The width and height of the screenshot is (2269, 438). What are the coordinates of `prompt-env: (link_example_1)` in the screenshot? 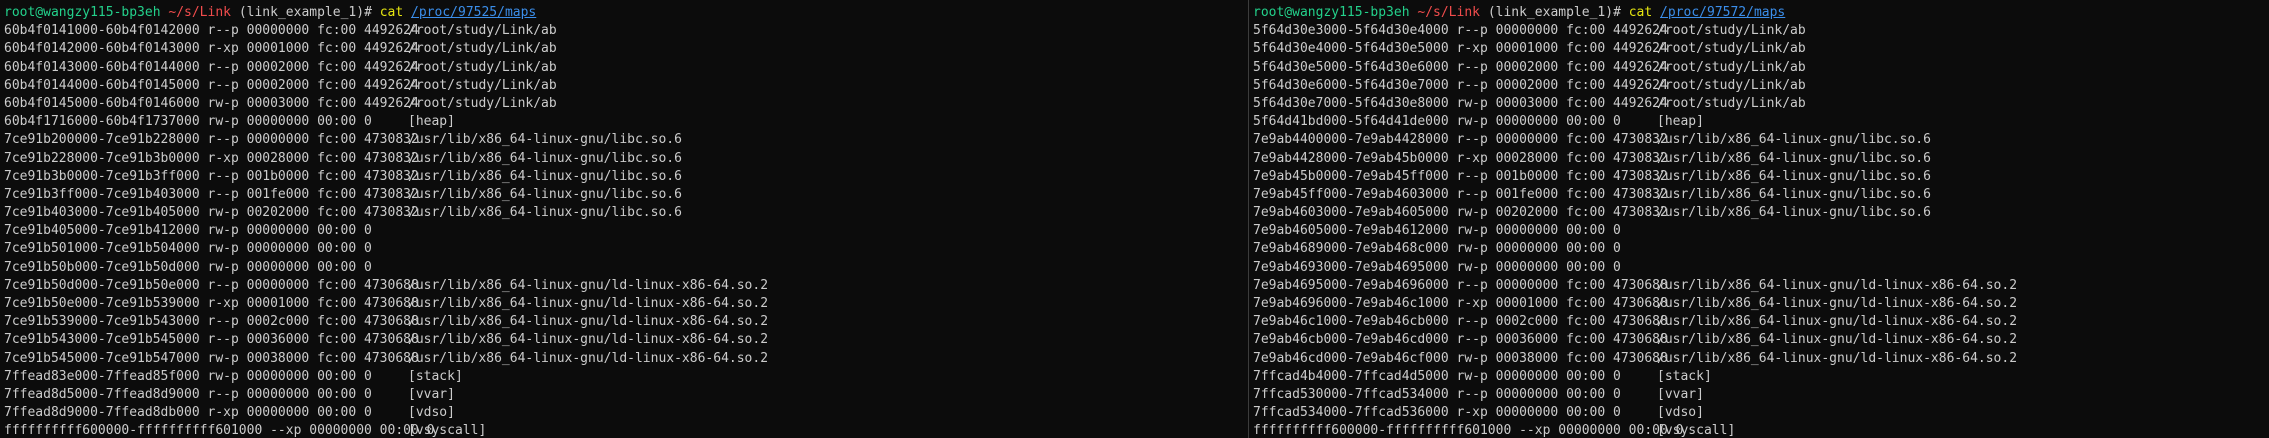 It's located at (1550, 12).